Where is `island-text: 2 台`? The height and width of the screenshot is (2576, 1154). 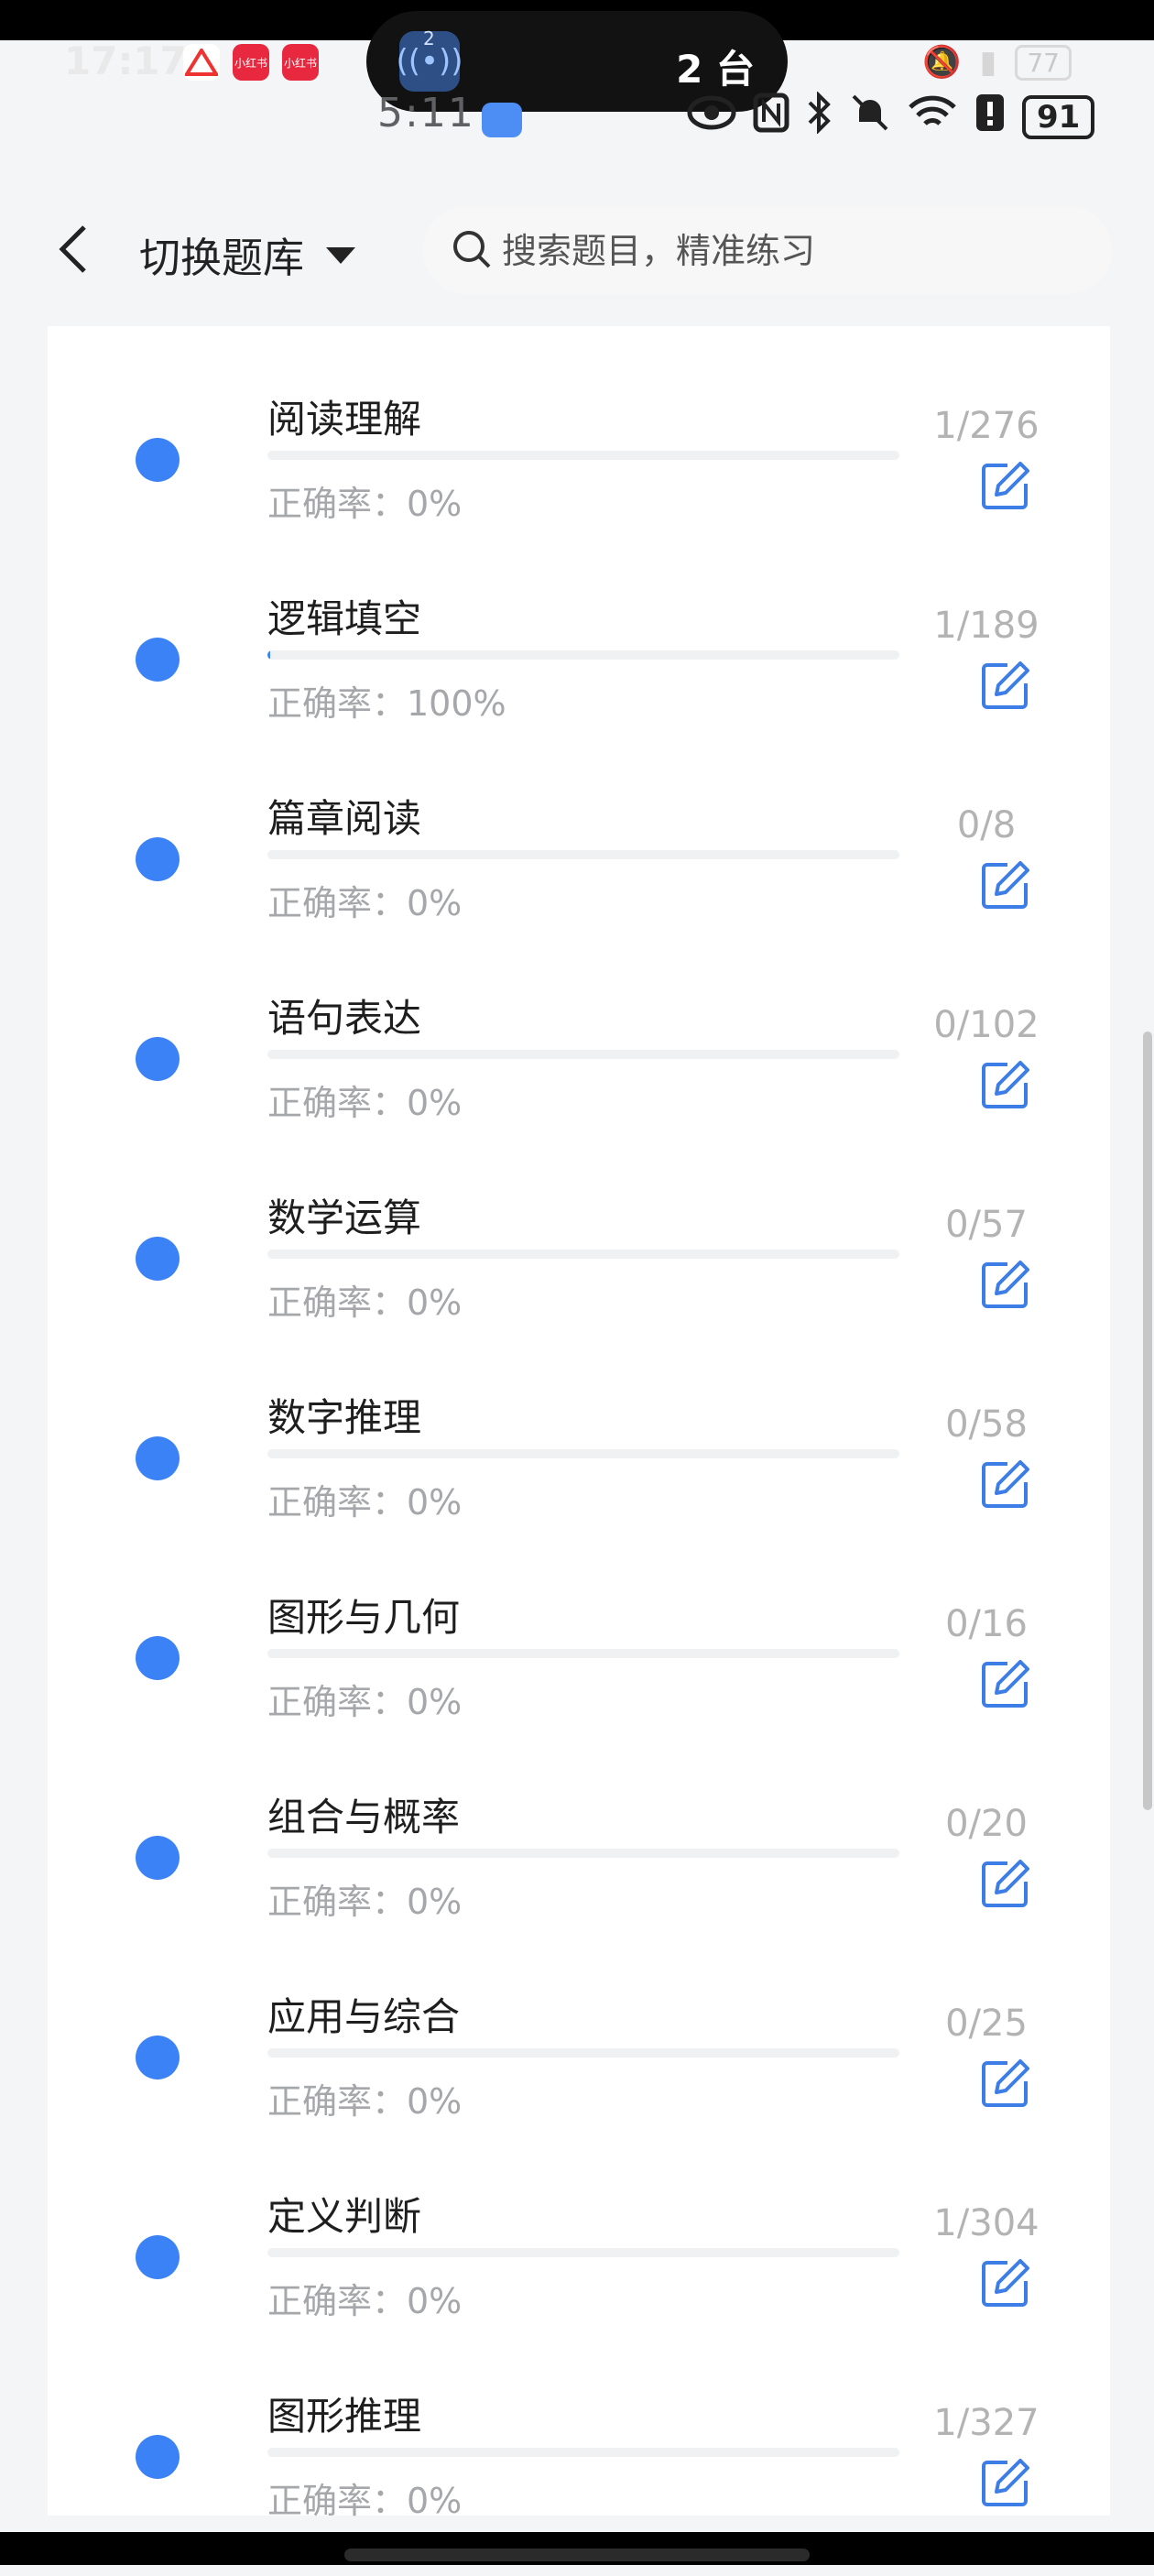
island-text: 2 台 is located at coordinates (715, 70).